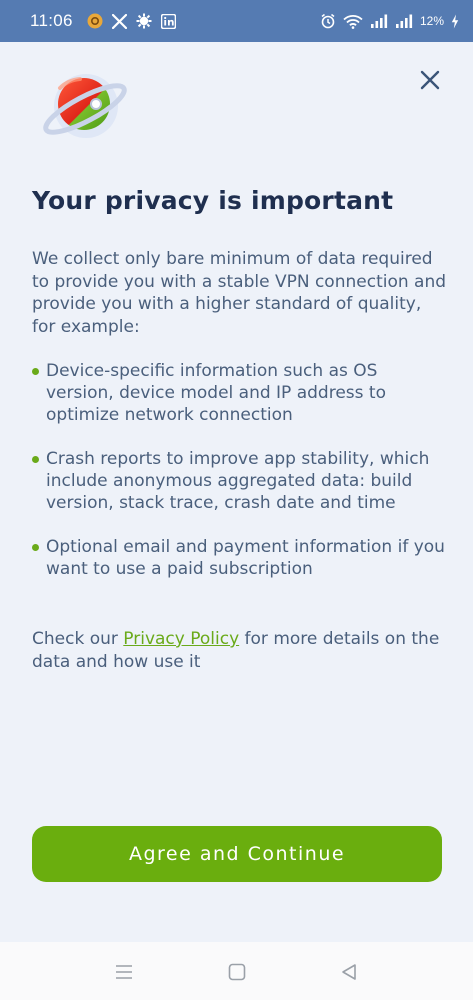 The image size is (473, 1000). What do you see at coordinates (119, 21) in the screenshot?
I see `x-icon` at bounding box center [119, 21].